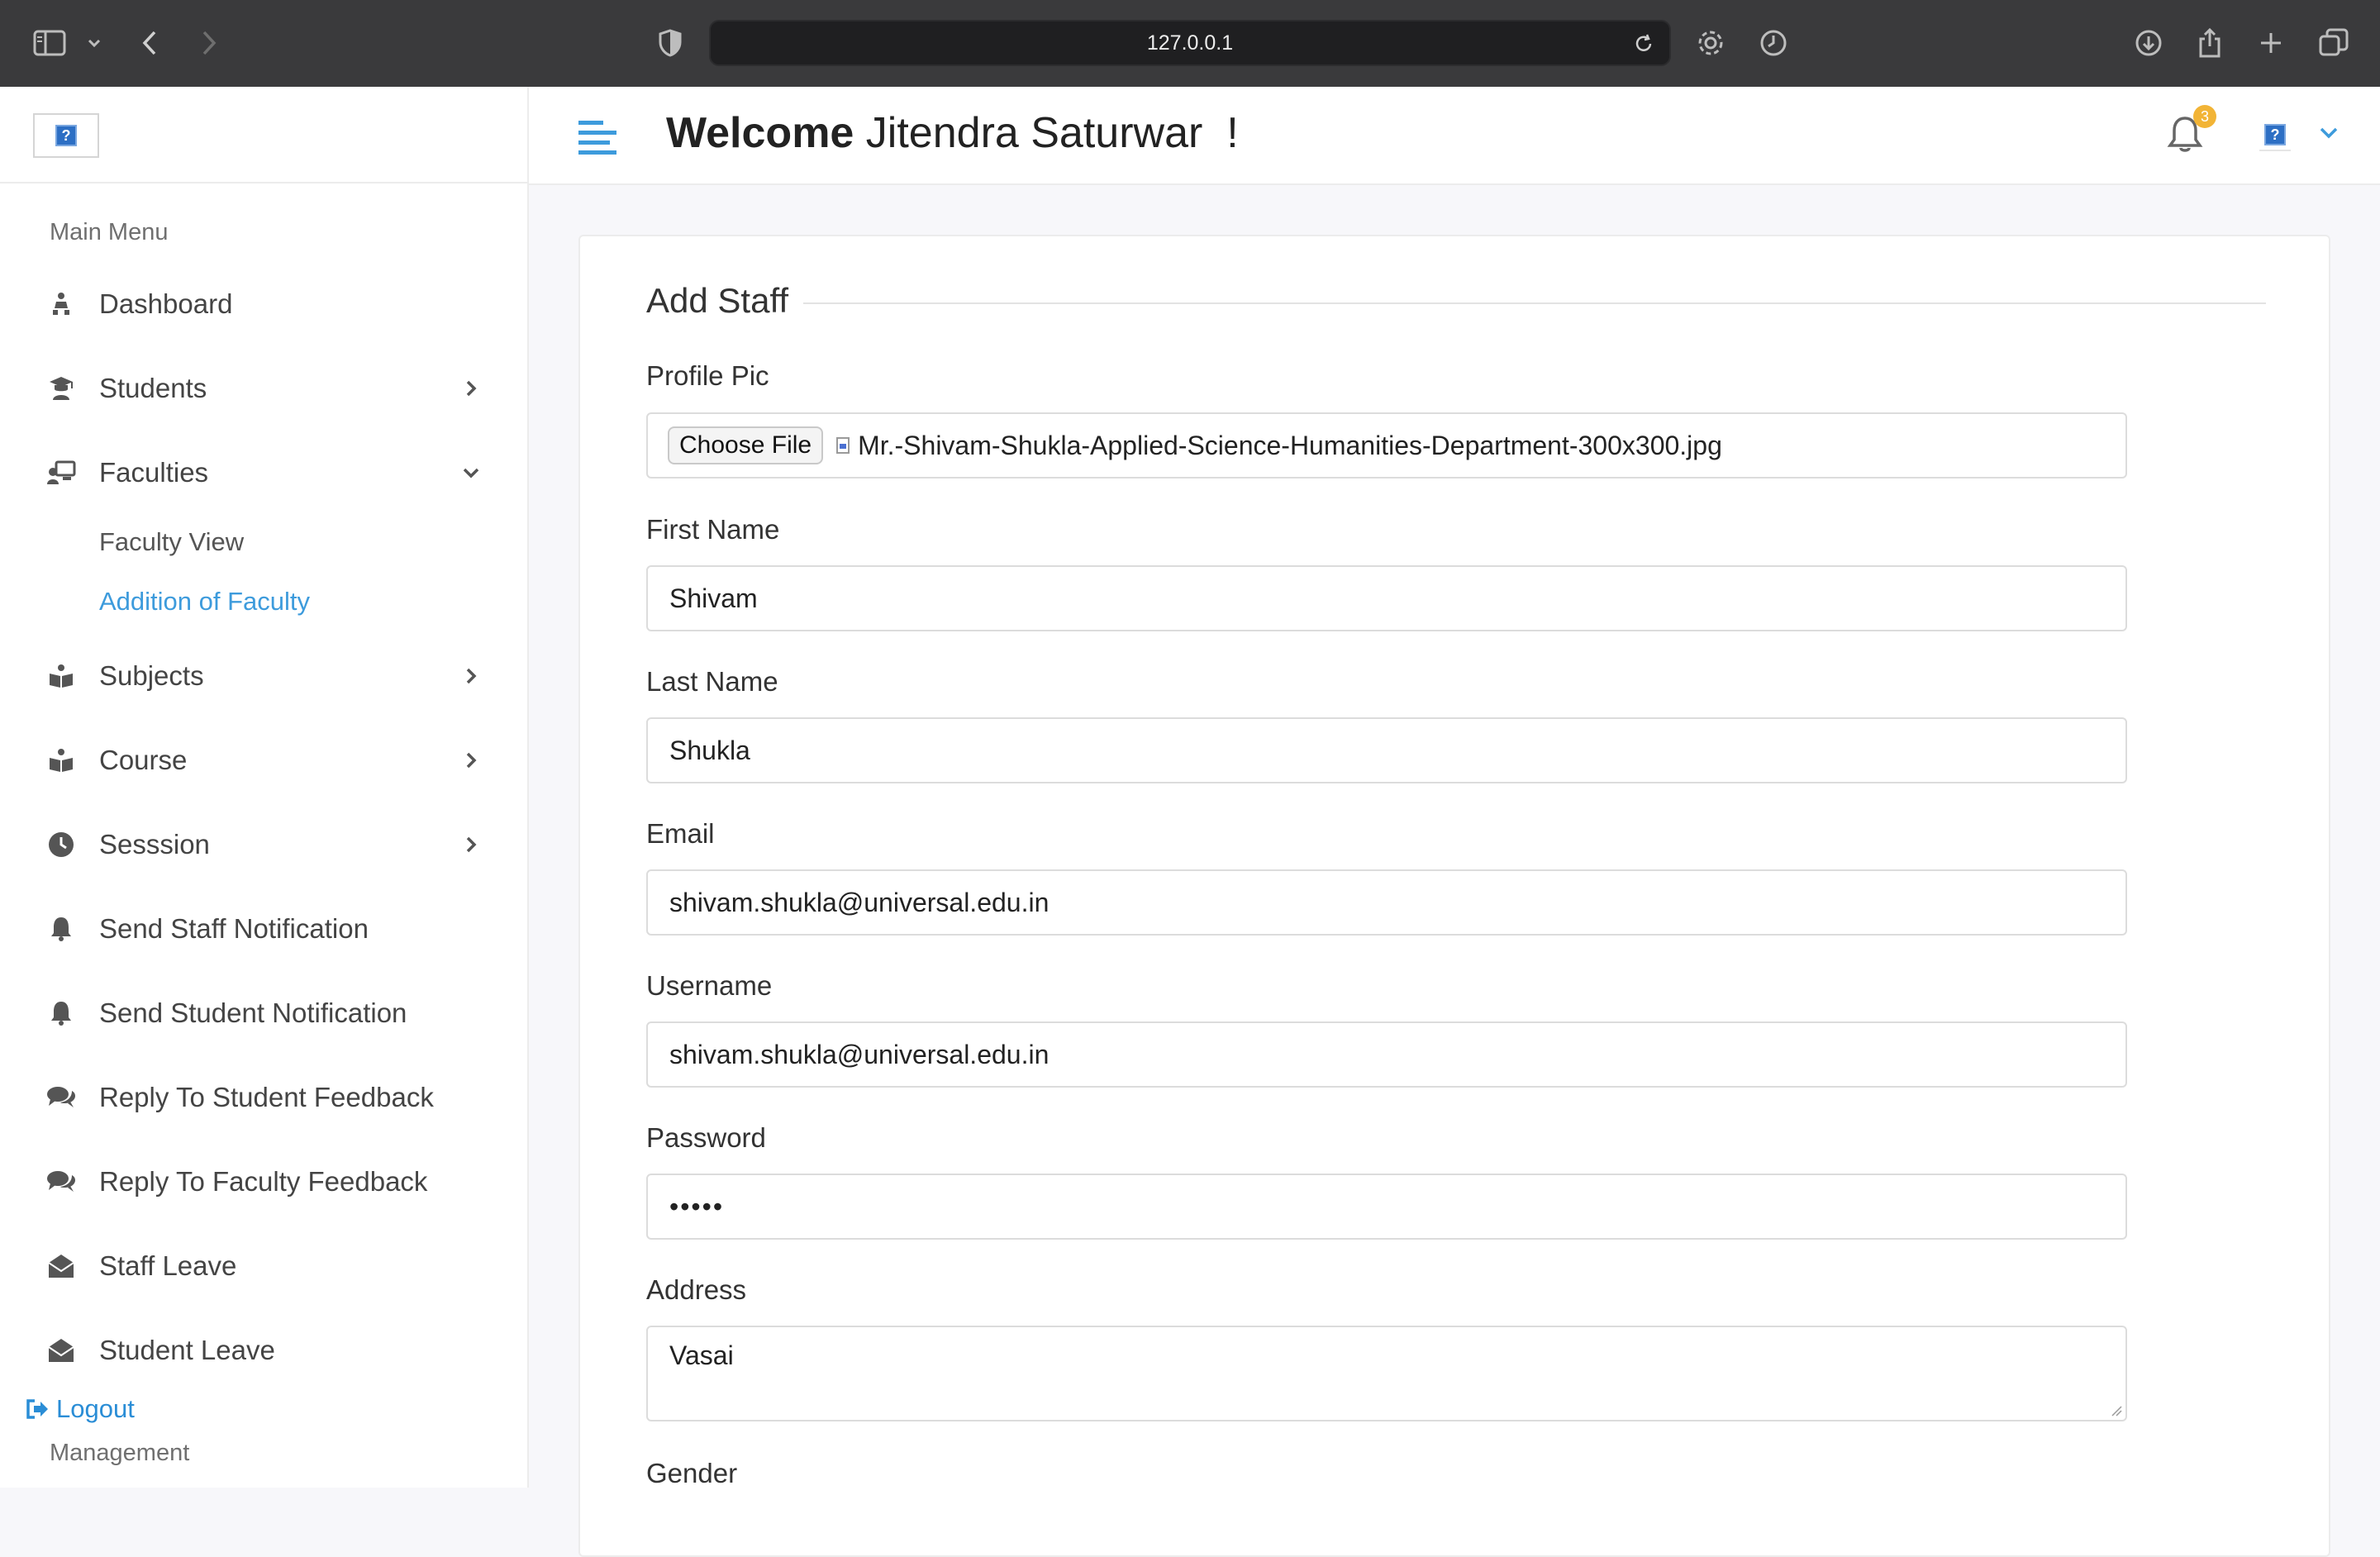  I want to click on sidebar-item-reply-faculty-feedback: Reply To Faculty Feedback, so click(263, 1182).